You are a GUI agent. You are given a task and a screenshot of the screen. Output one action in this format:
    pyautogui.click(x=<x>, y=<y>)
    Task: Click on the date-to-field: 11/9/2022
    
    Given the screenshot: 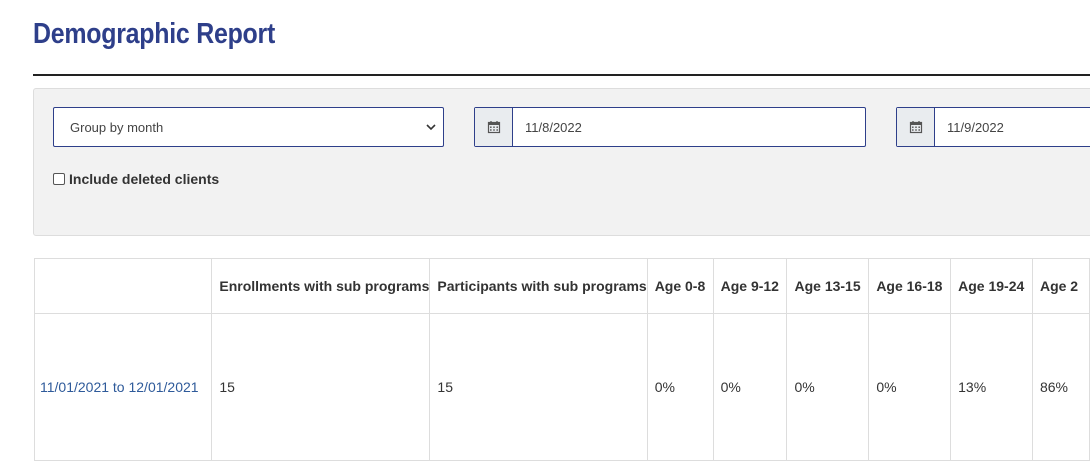 What is the action you would take?
    pyautogui.click(x=993, y=127)
    